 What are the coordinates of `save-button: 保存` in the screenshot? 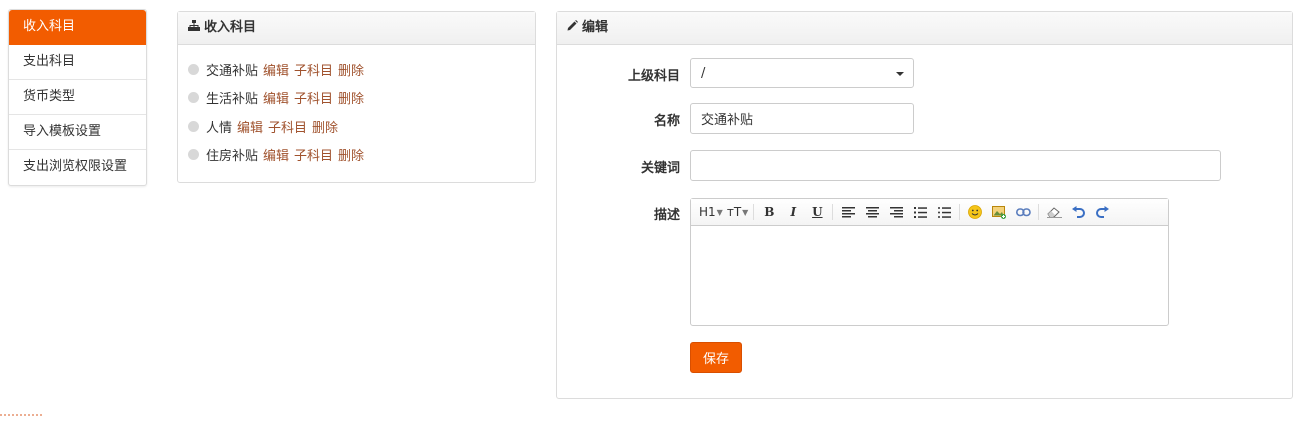 It's located at (716, 357).